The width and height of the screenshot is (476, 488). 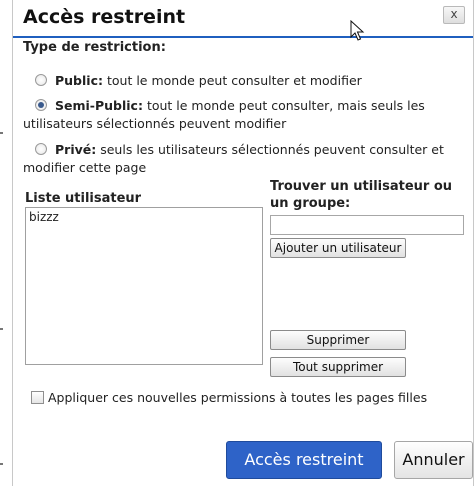 I want to click on cancel-button: Annuler, so click(x=433, y=460).